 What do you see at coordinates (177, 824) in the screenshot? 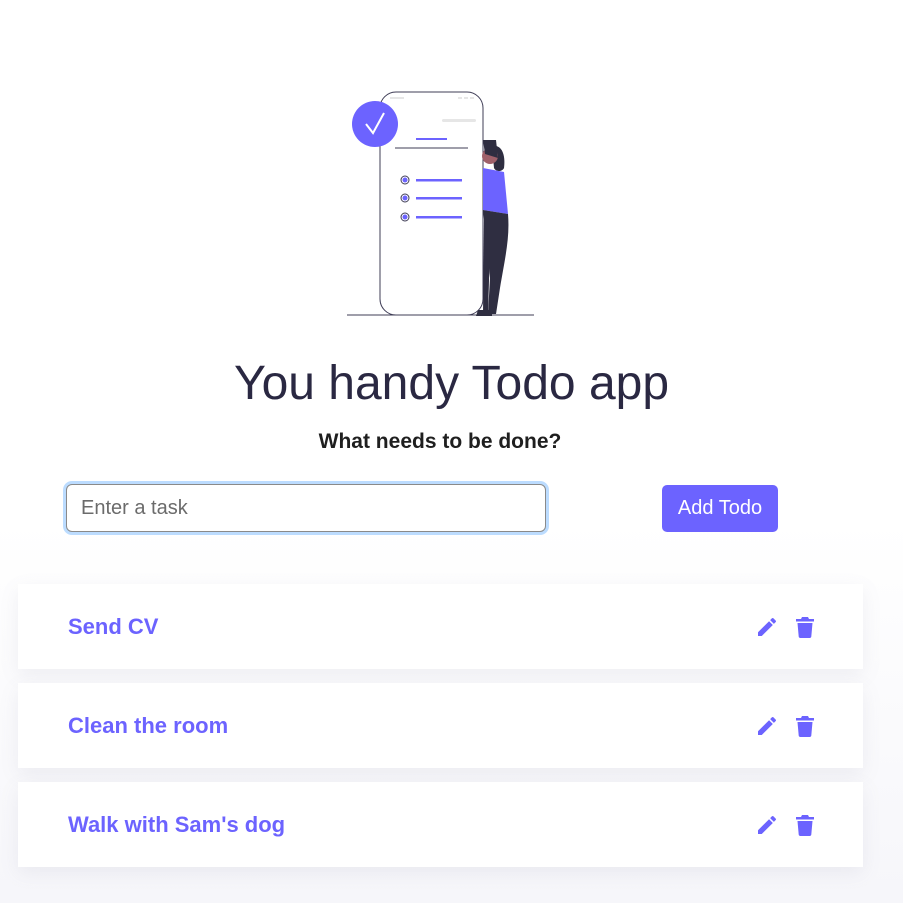
I see `todo-text: Walk with Sam's dog` at bounding box center [177, 824].